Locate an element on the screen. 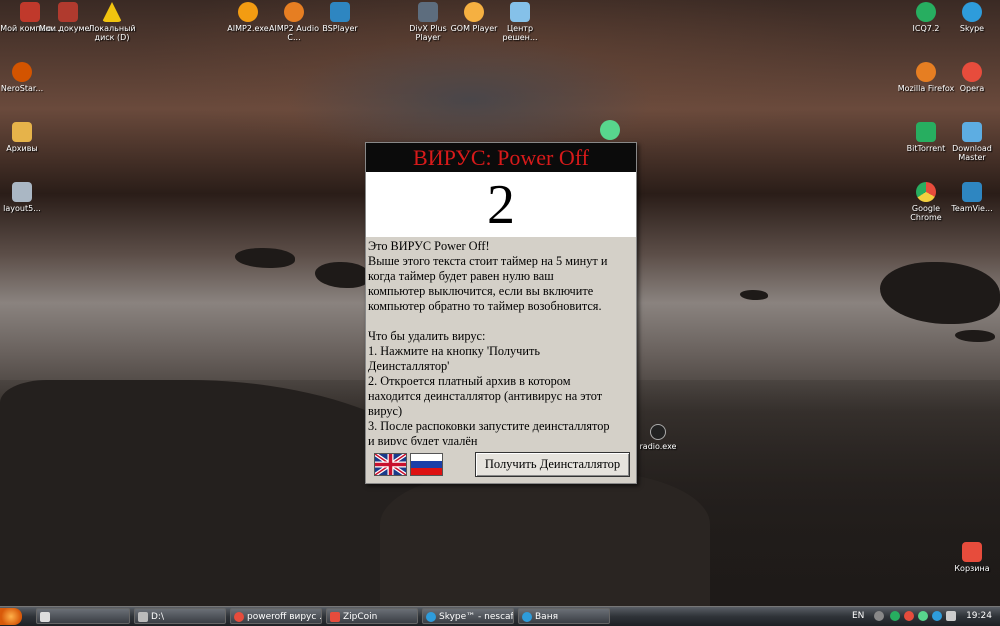  teamviewer-icon is located at coordinates (972, 192).